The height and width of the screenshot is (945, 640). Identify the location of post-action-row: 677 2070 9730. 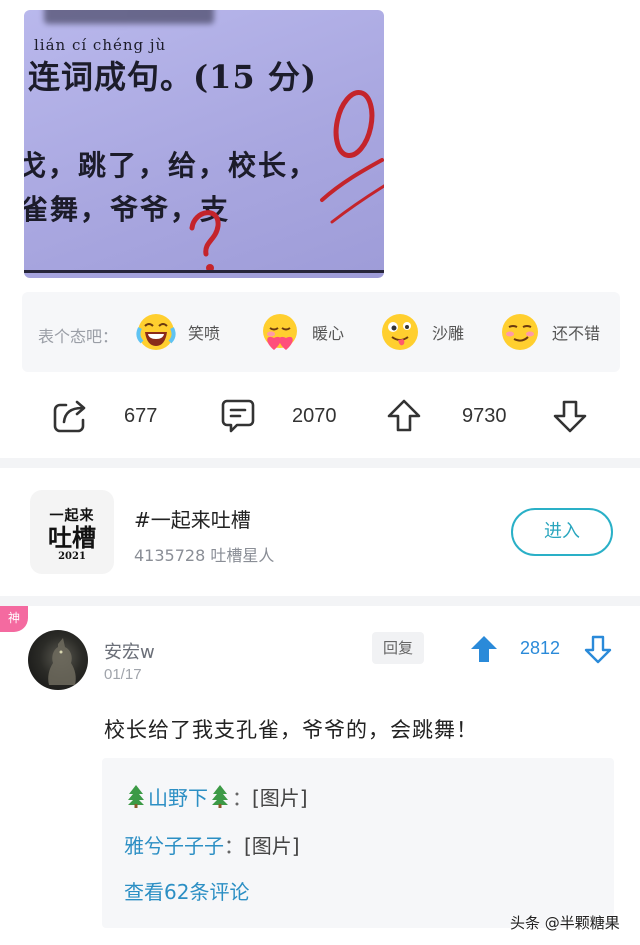
(320, 416).